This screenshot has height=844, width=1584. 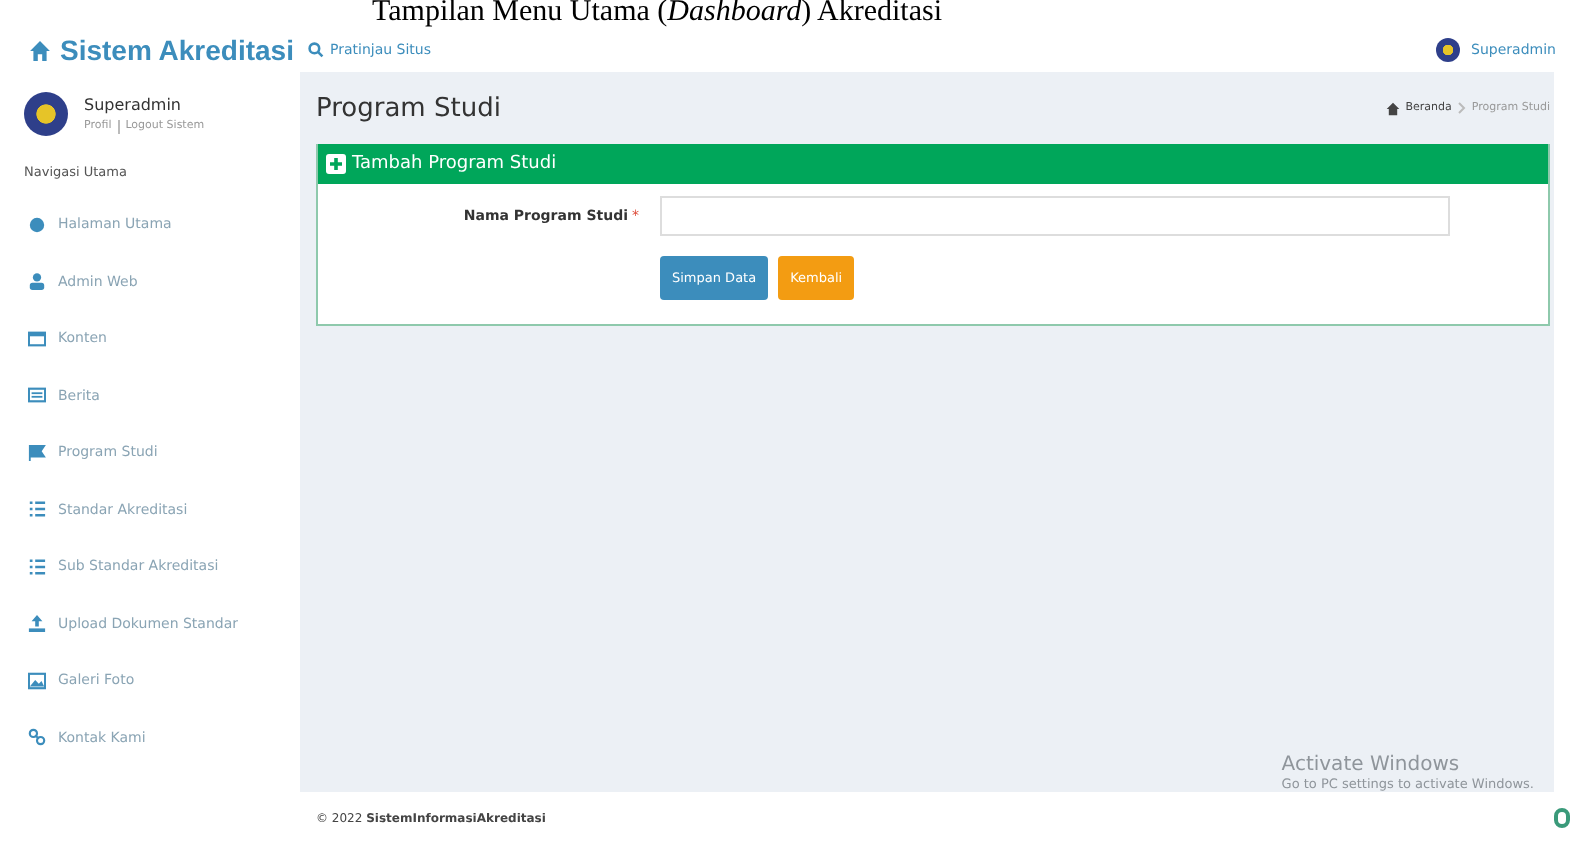 I want to click on program-name-input, so click(x=1055, y=216).